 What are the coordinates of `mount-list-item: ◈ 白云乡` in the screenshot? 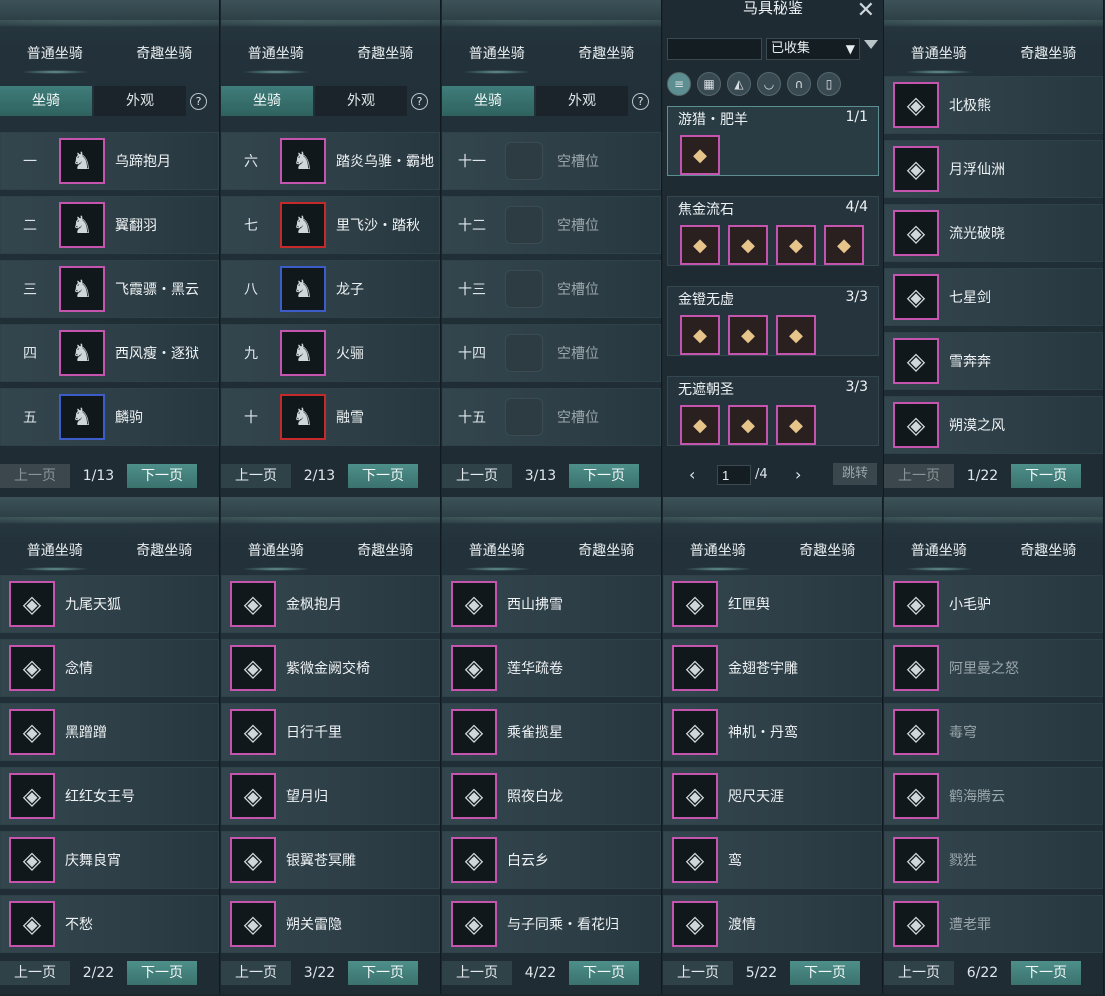 It's located at (551, 860).